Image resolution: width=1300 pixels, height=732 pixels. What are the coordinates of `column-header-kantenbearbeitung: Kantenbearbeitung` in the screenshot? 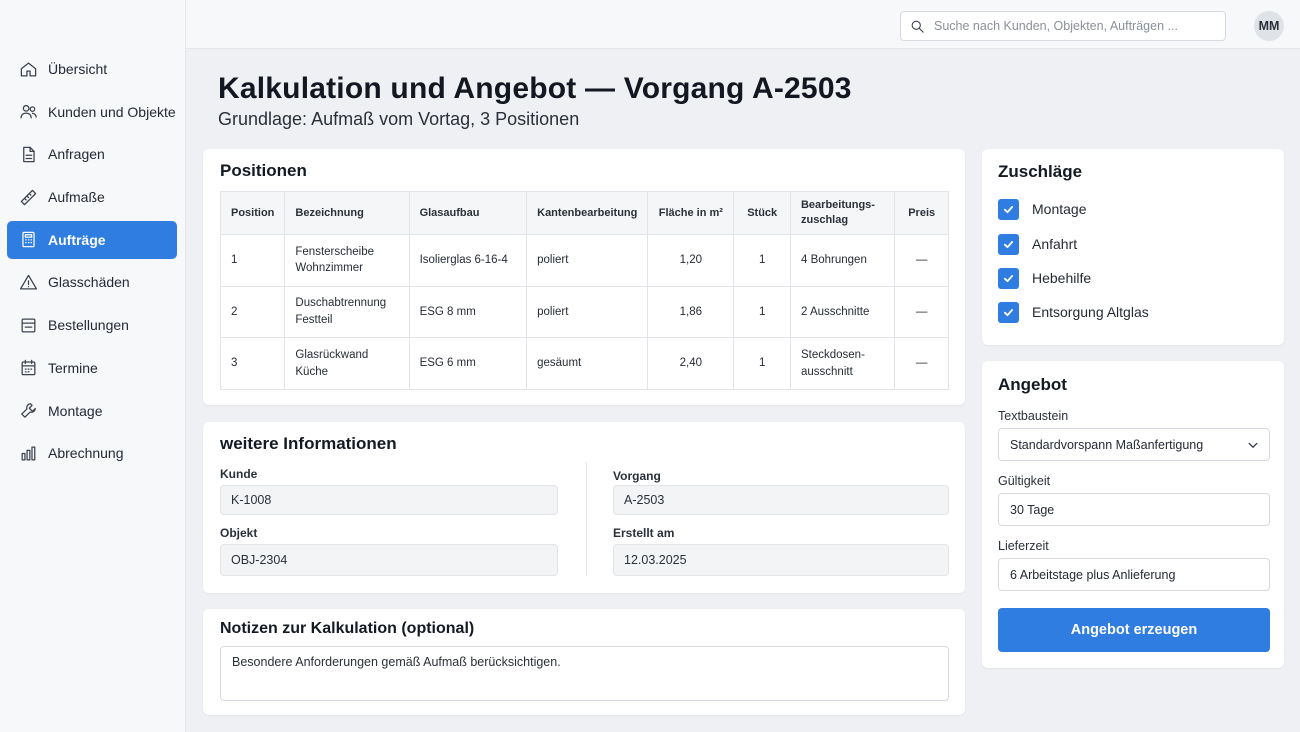 It's located at (587, 213).